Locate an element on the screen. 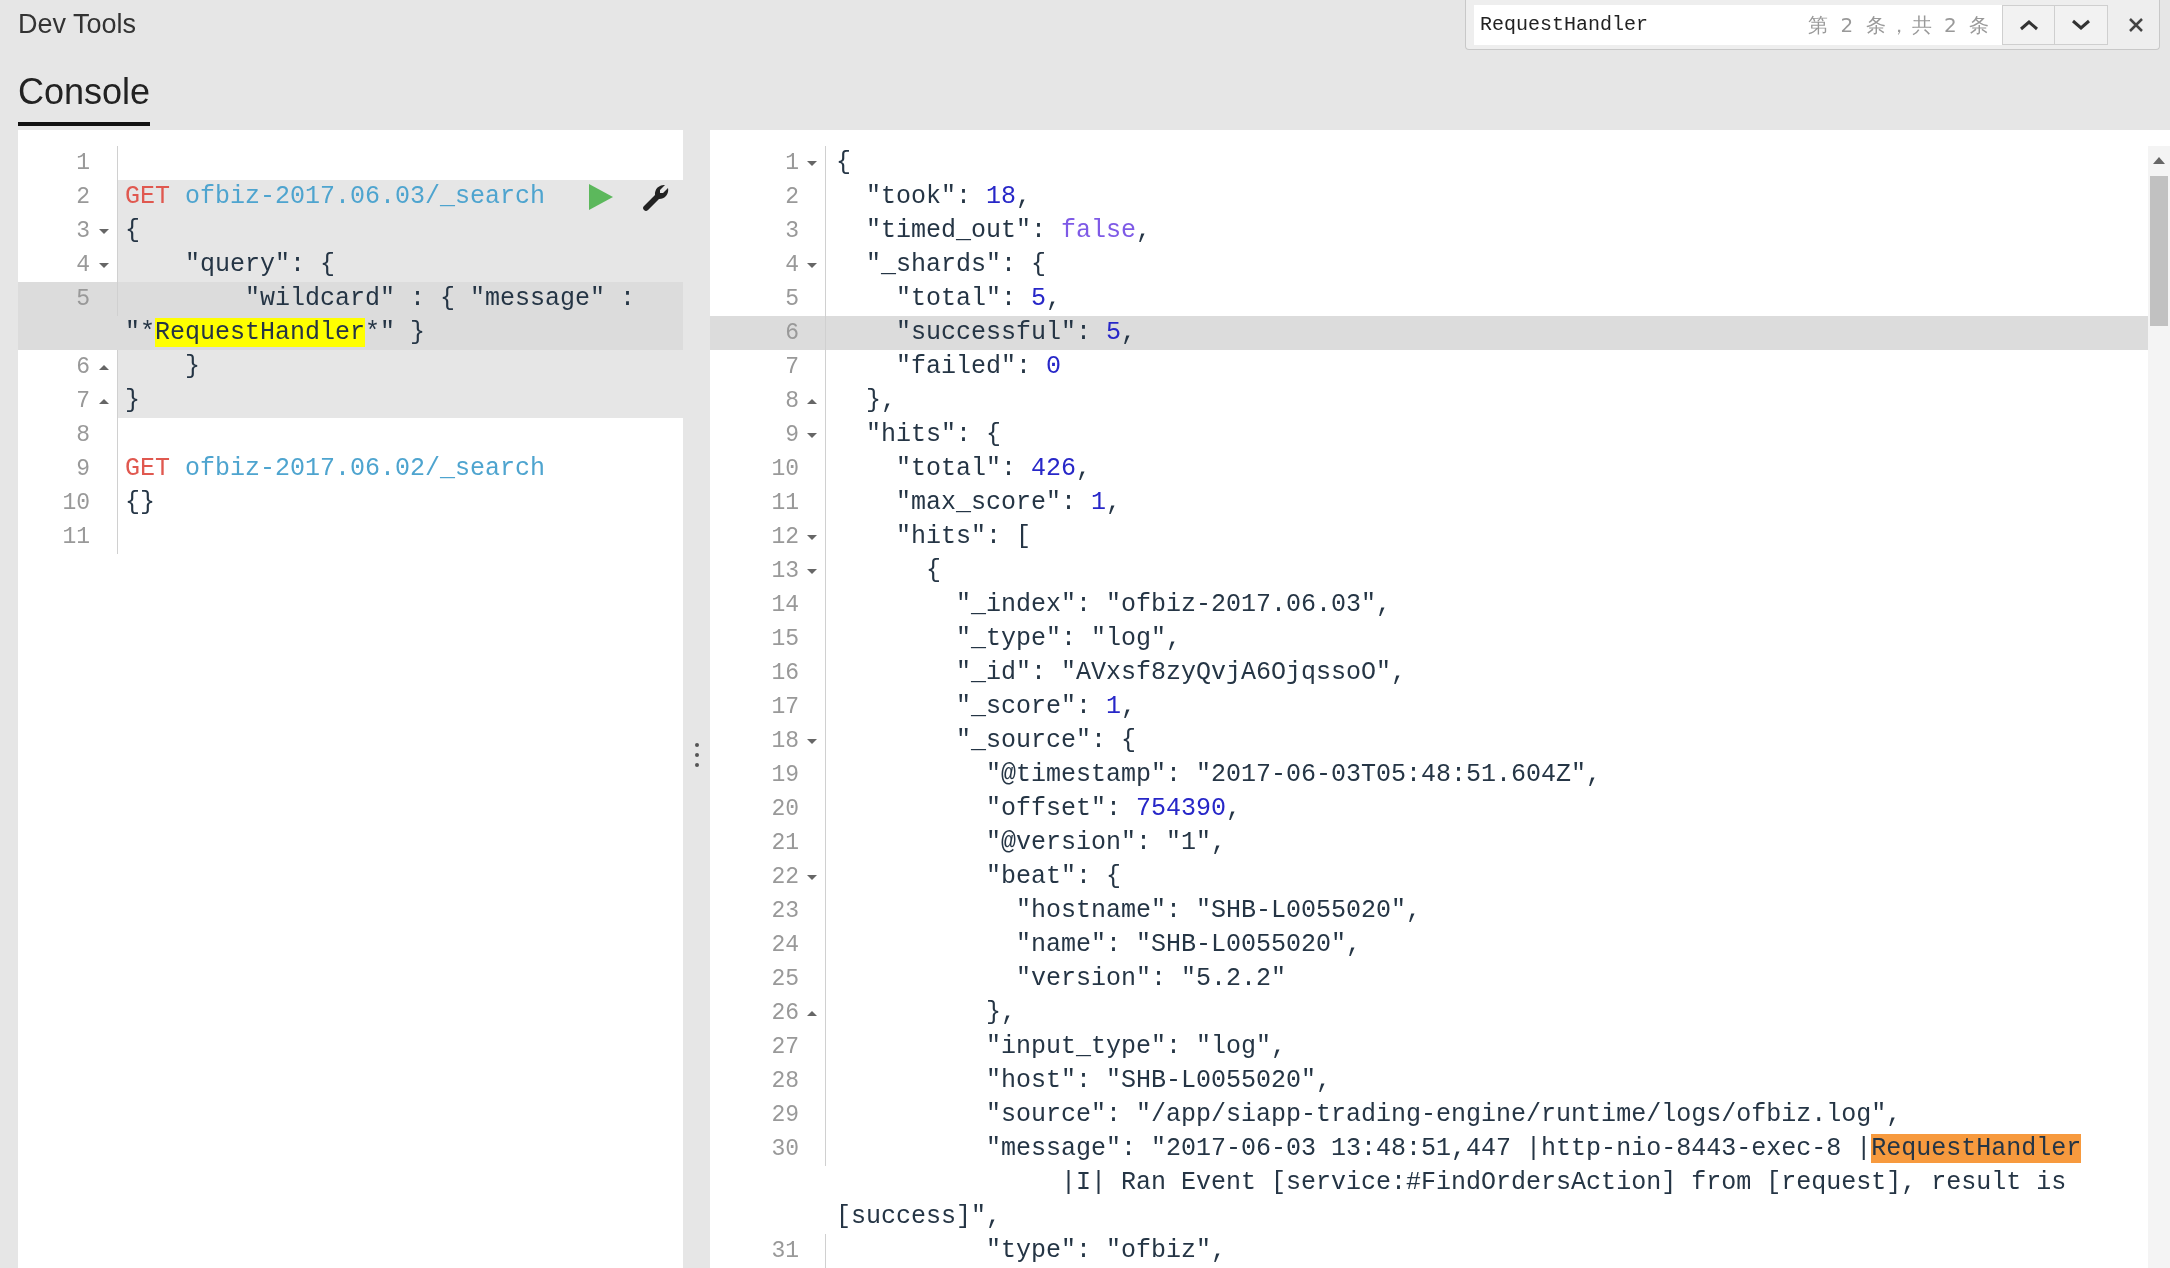  line-number: 16 is located at coordinates (784, 673).